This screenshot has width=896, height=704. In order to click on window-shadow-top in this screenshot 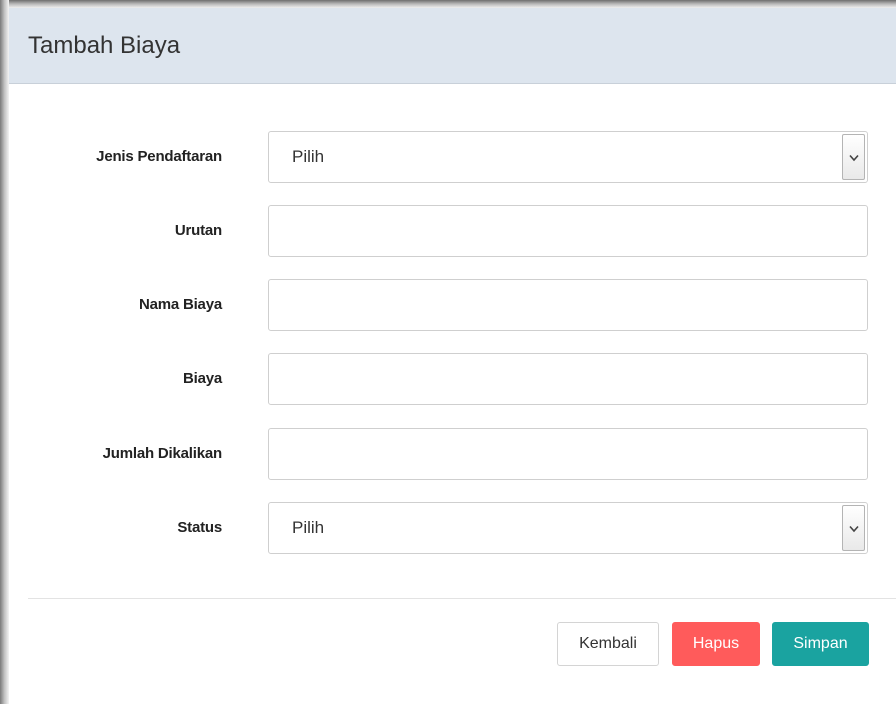, I will do `click(448, 4)`.